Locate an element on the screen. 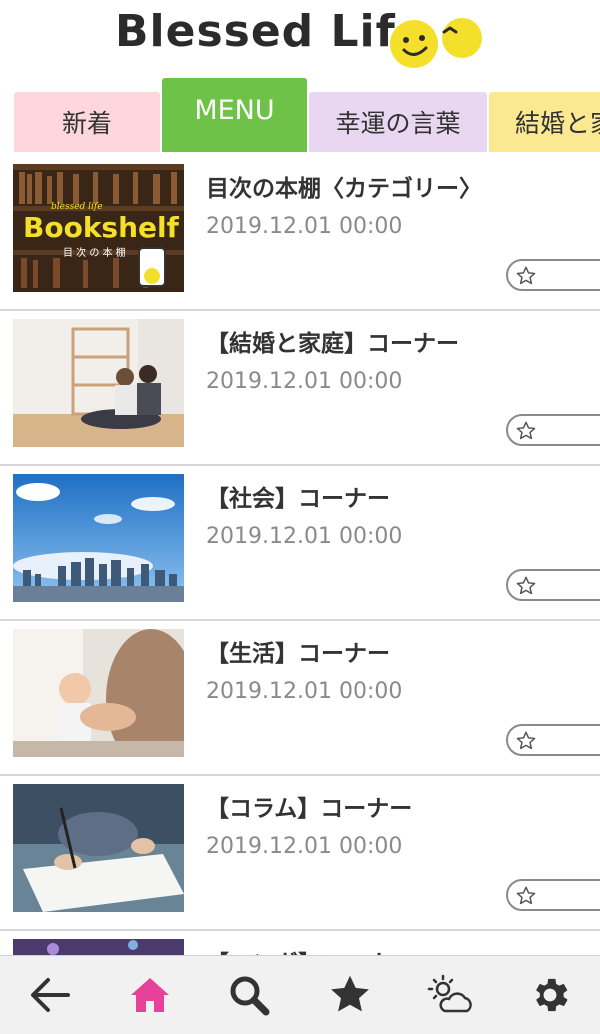  weather-button is located at coordinates (450, 995).